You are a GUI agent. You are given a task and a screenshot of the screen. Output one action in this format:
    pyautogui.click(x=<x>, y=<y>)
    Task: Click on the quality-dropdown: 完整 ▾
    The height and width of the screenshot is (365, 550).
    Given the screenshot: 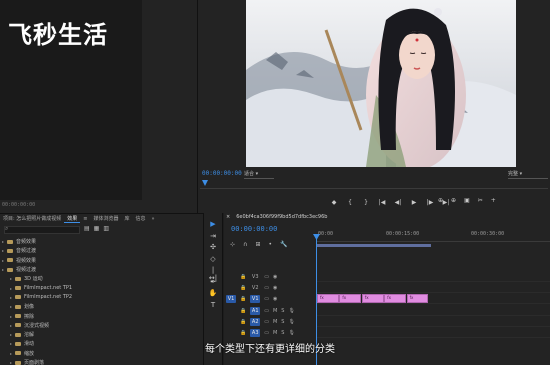 What is the action you would take?
    pyautogui.click(x=528, y=174)
    